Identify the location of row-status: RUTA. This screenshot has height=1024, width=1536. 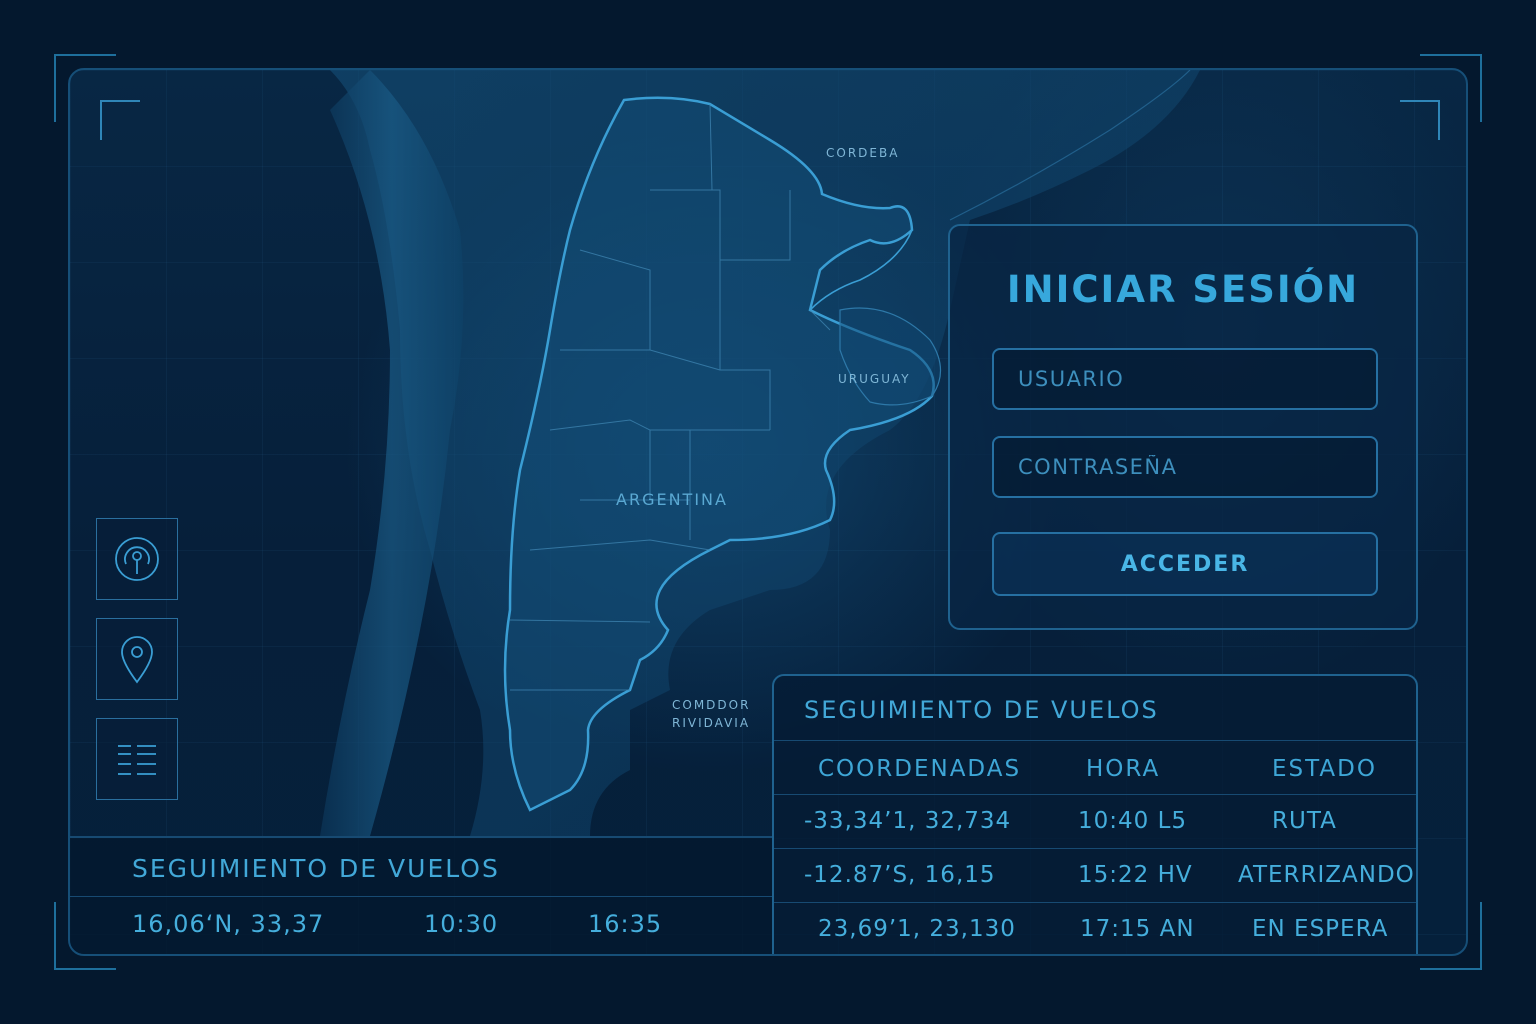
(1304, 821).